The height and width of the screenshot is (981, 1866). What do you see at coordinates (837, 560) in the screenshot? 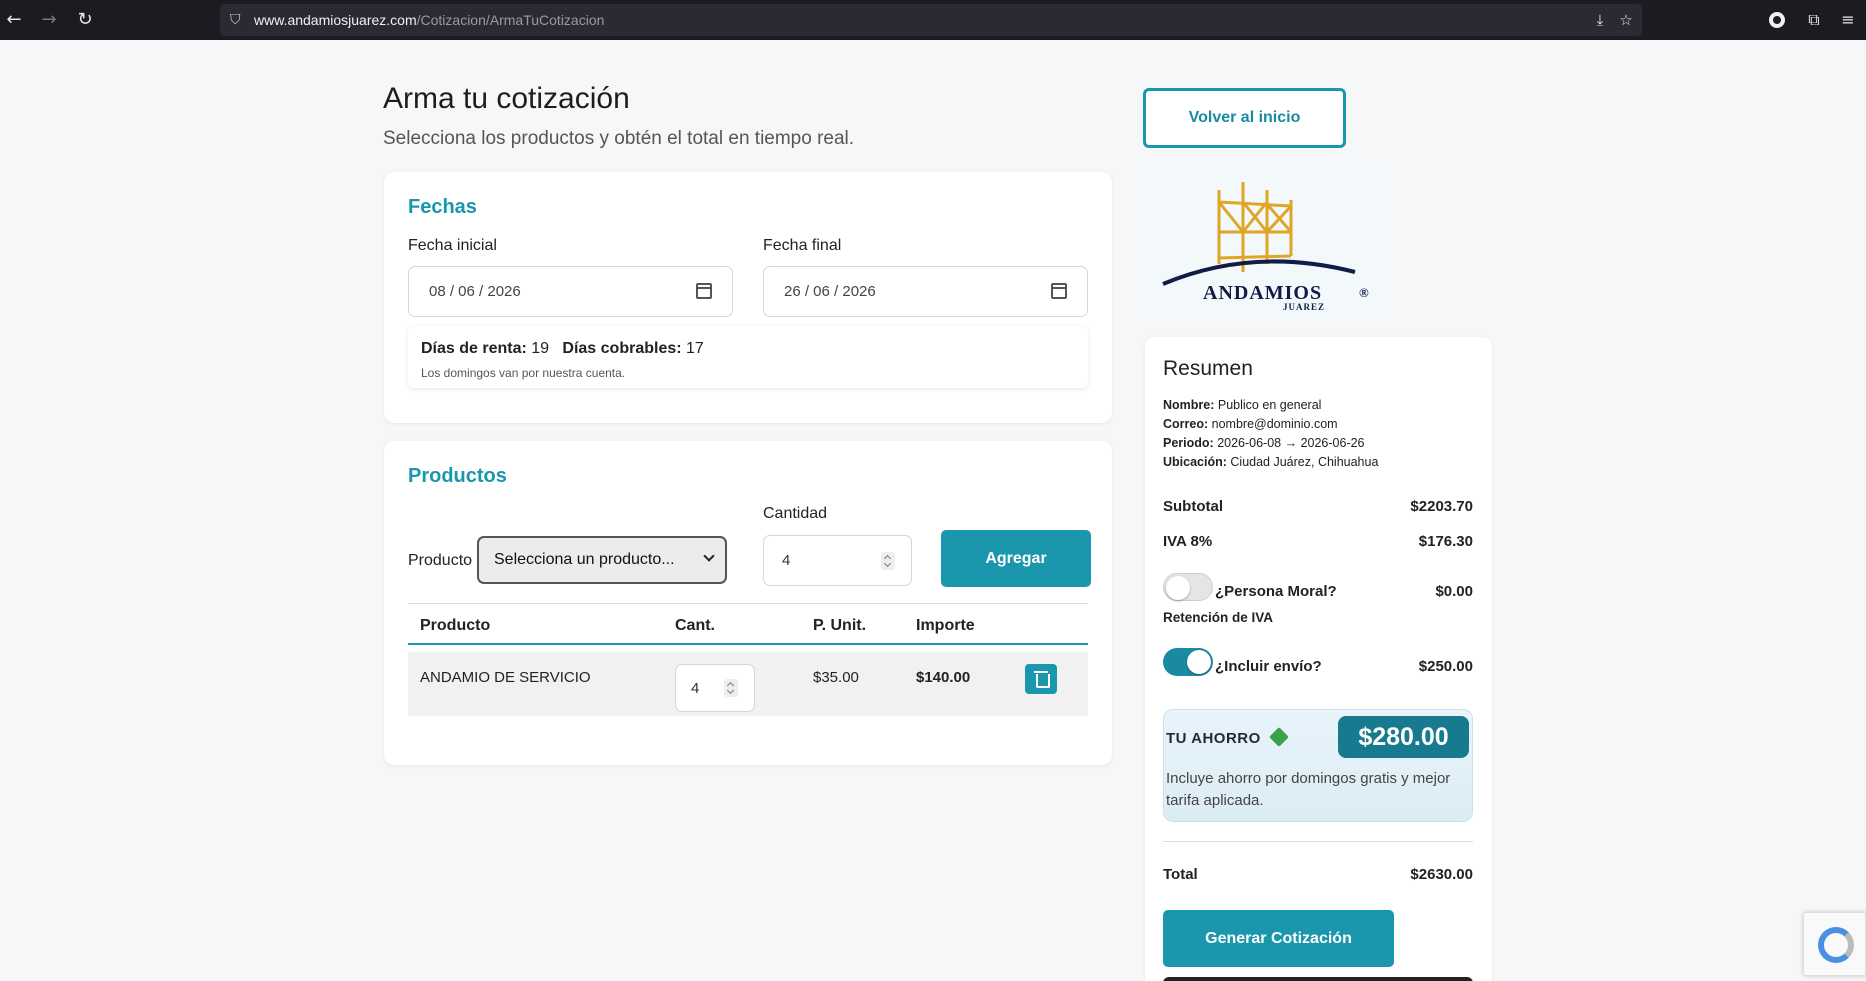
I see `cantidad-input: 4` at bounding box center [837, 560].